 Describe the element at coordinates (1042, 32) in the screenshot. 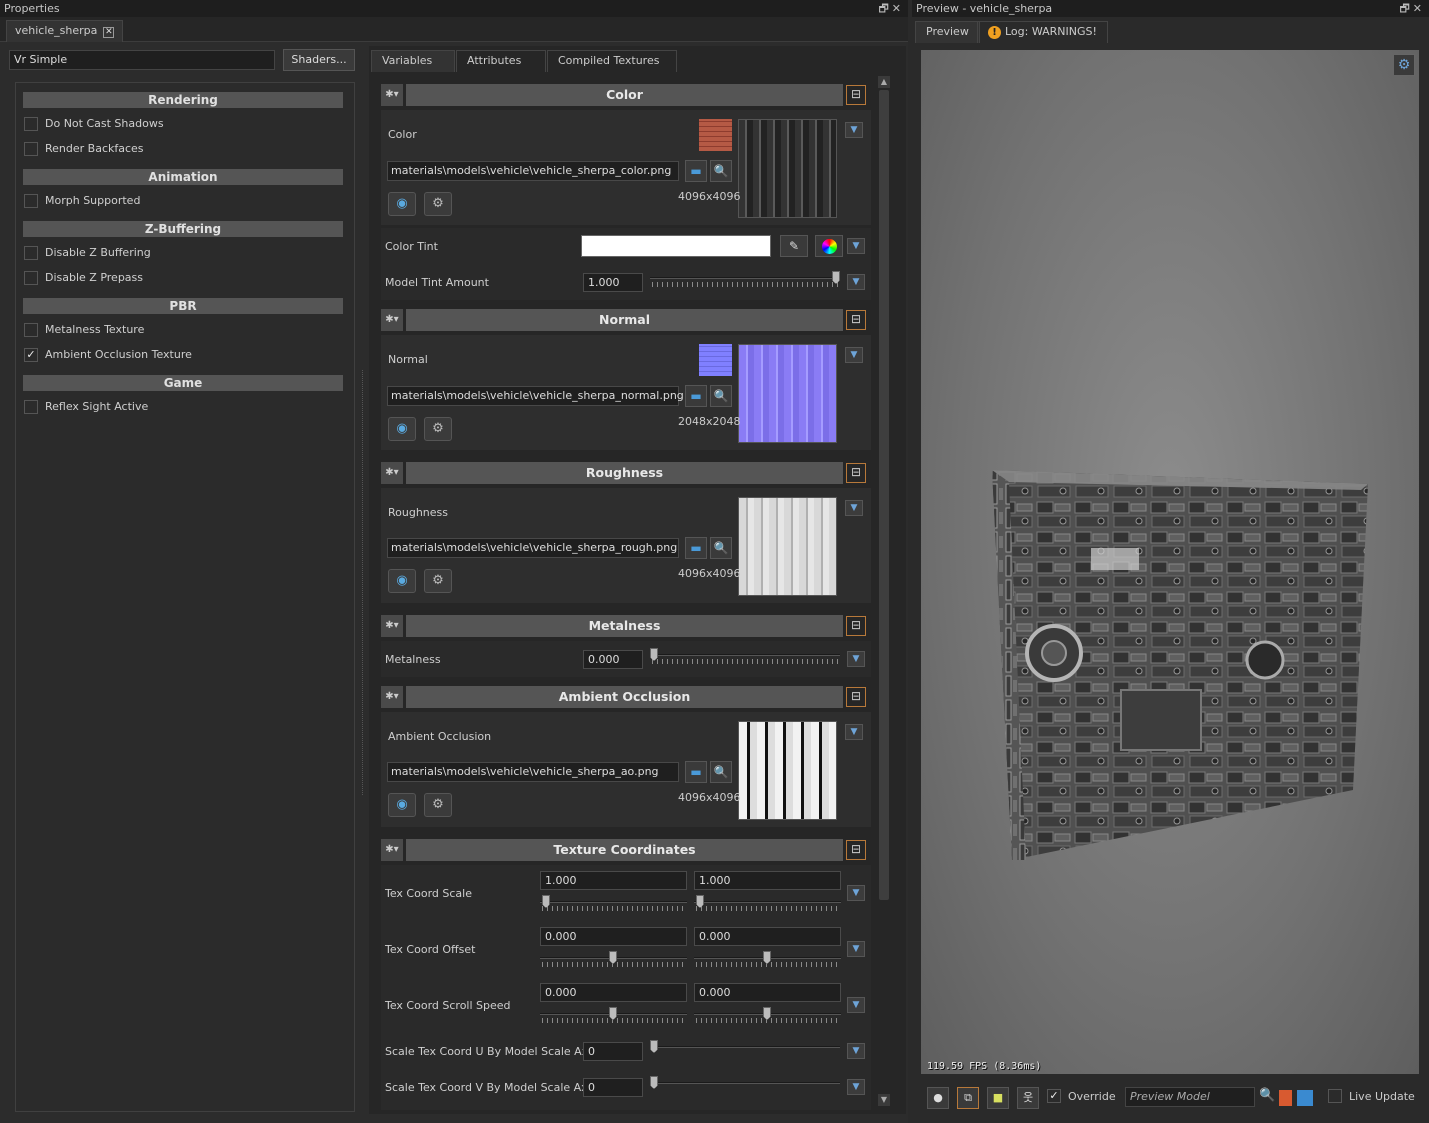

I see `tab-log: ! Log: WARNINGS!` at that location.